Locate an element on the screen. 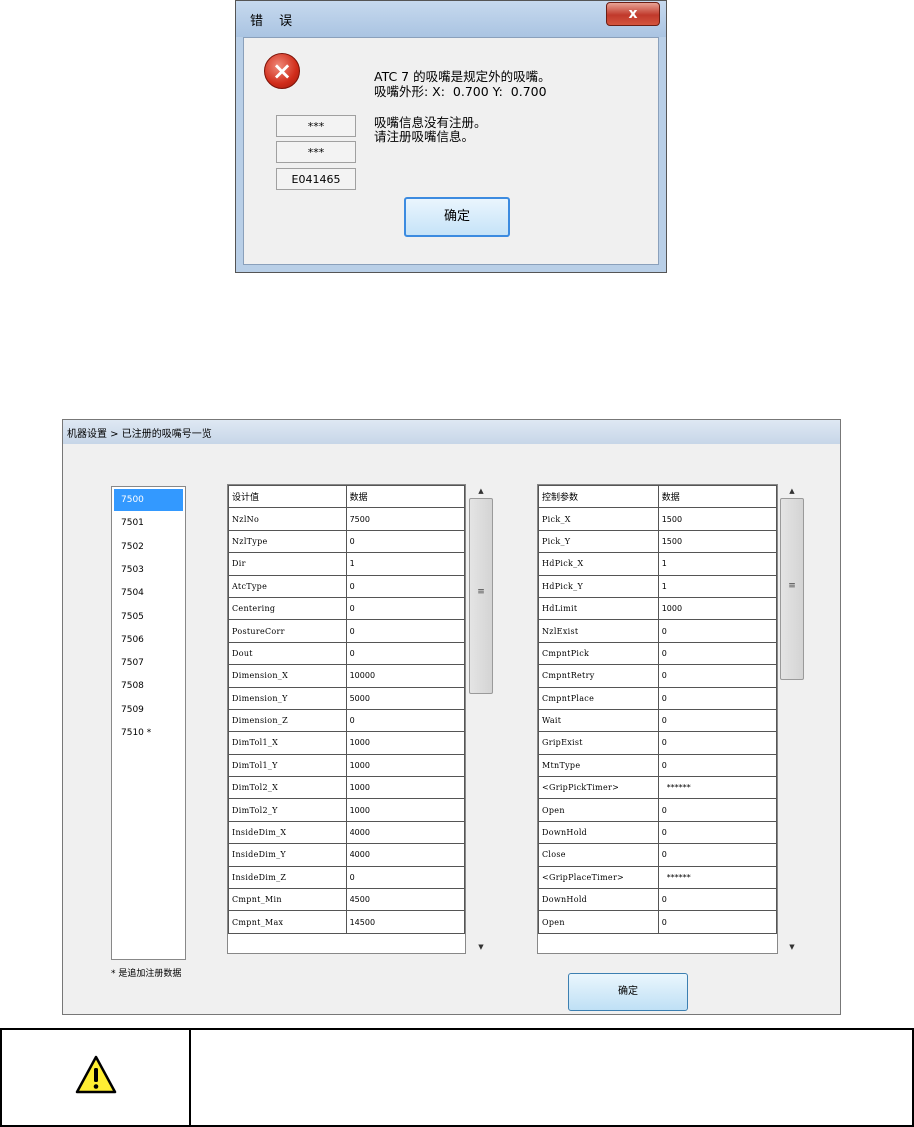 Image resolution: width=914 pixels, height=1127 pixels. table-row: Dimension_X 10000 is located at coordinates (346, 676).